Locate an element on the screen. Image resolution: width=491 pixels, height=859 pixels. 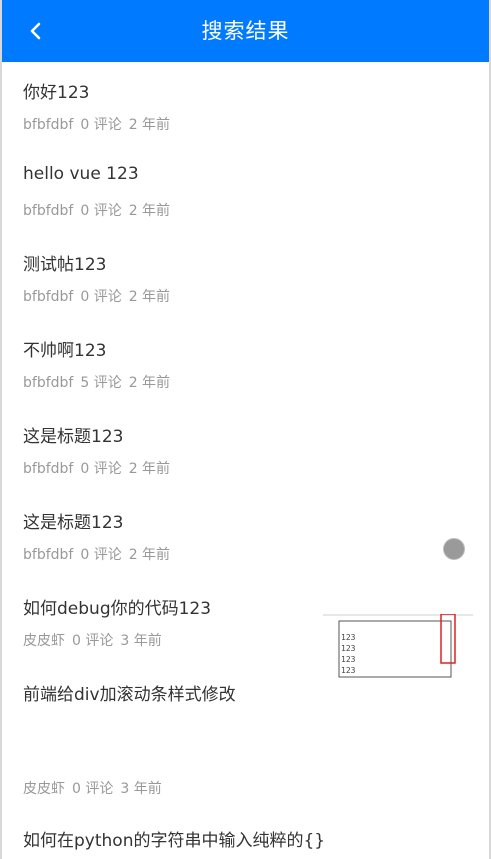
result-title: 不帅啊123 is located at coordinates (65, 351).